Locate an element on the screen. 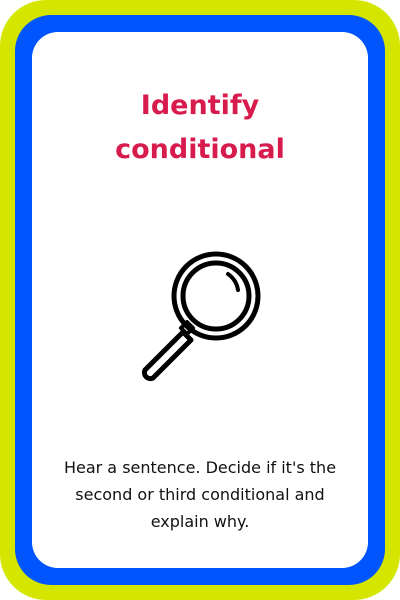  card-title-line-1: Identify is located at coordinates (200, 105).